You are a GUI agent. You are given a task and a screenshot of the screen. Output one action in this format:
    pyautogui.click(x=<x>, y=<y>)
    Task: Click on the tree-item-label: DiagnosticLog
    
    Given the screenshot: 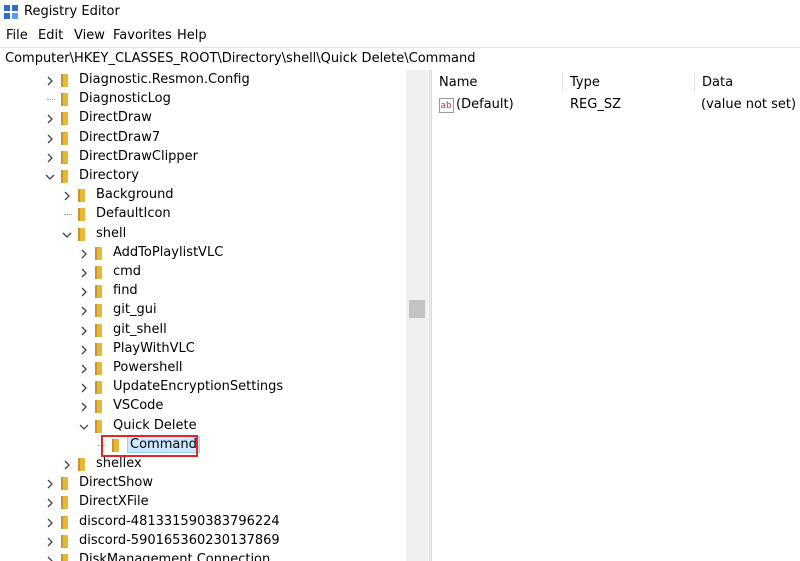 What is the action you would take?
    pyautogui.click(x=125, y=99)
    